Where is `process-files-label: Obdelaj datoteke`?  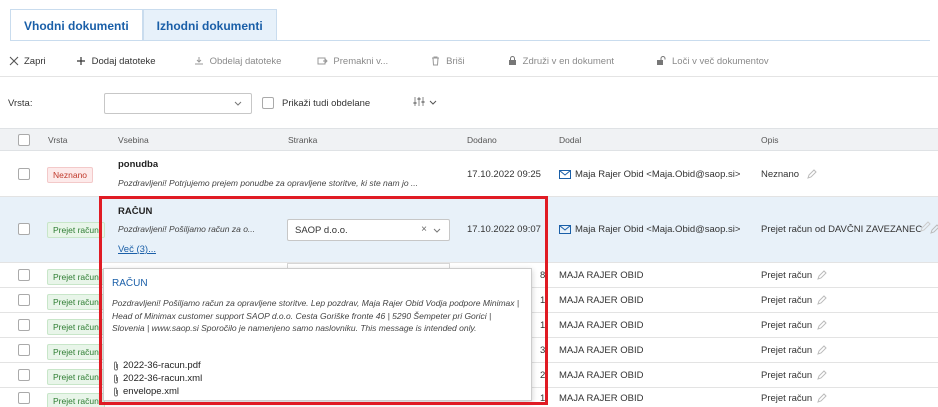
process-files-label: Obdelaj datoteke is located at coordinates (245, 61).